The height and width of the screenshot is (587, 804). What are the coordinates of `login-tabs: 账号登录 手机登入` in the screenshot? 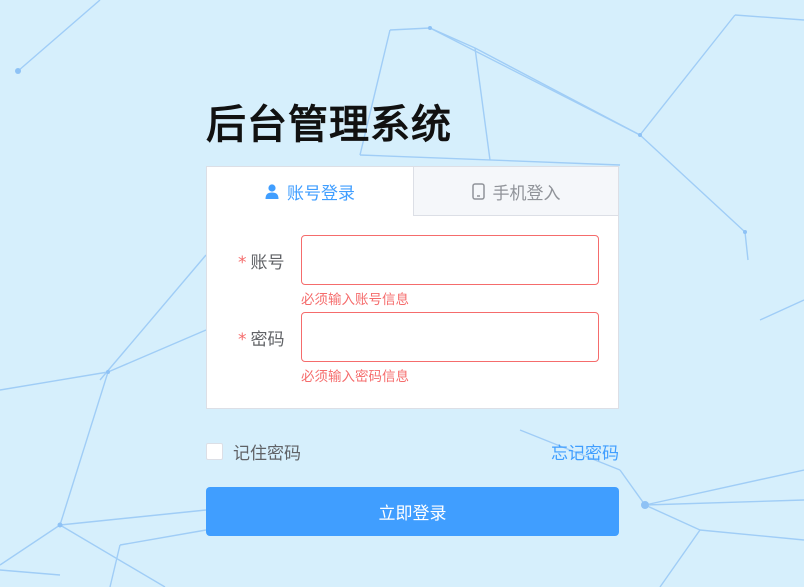 It's located at (412, 191).